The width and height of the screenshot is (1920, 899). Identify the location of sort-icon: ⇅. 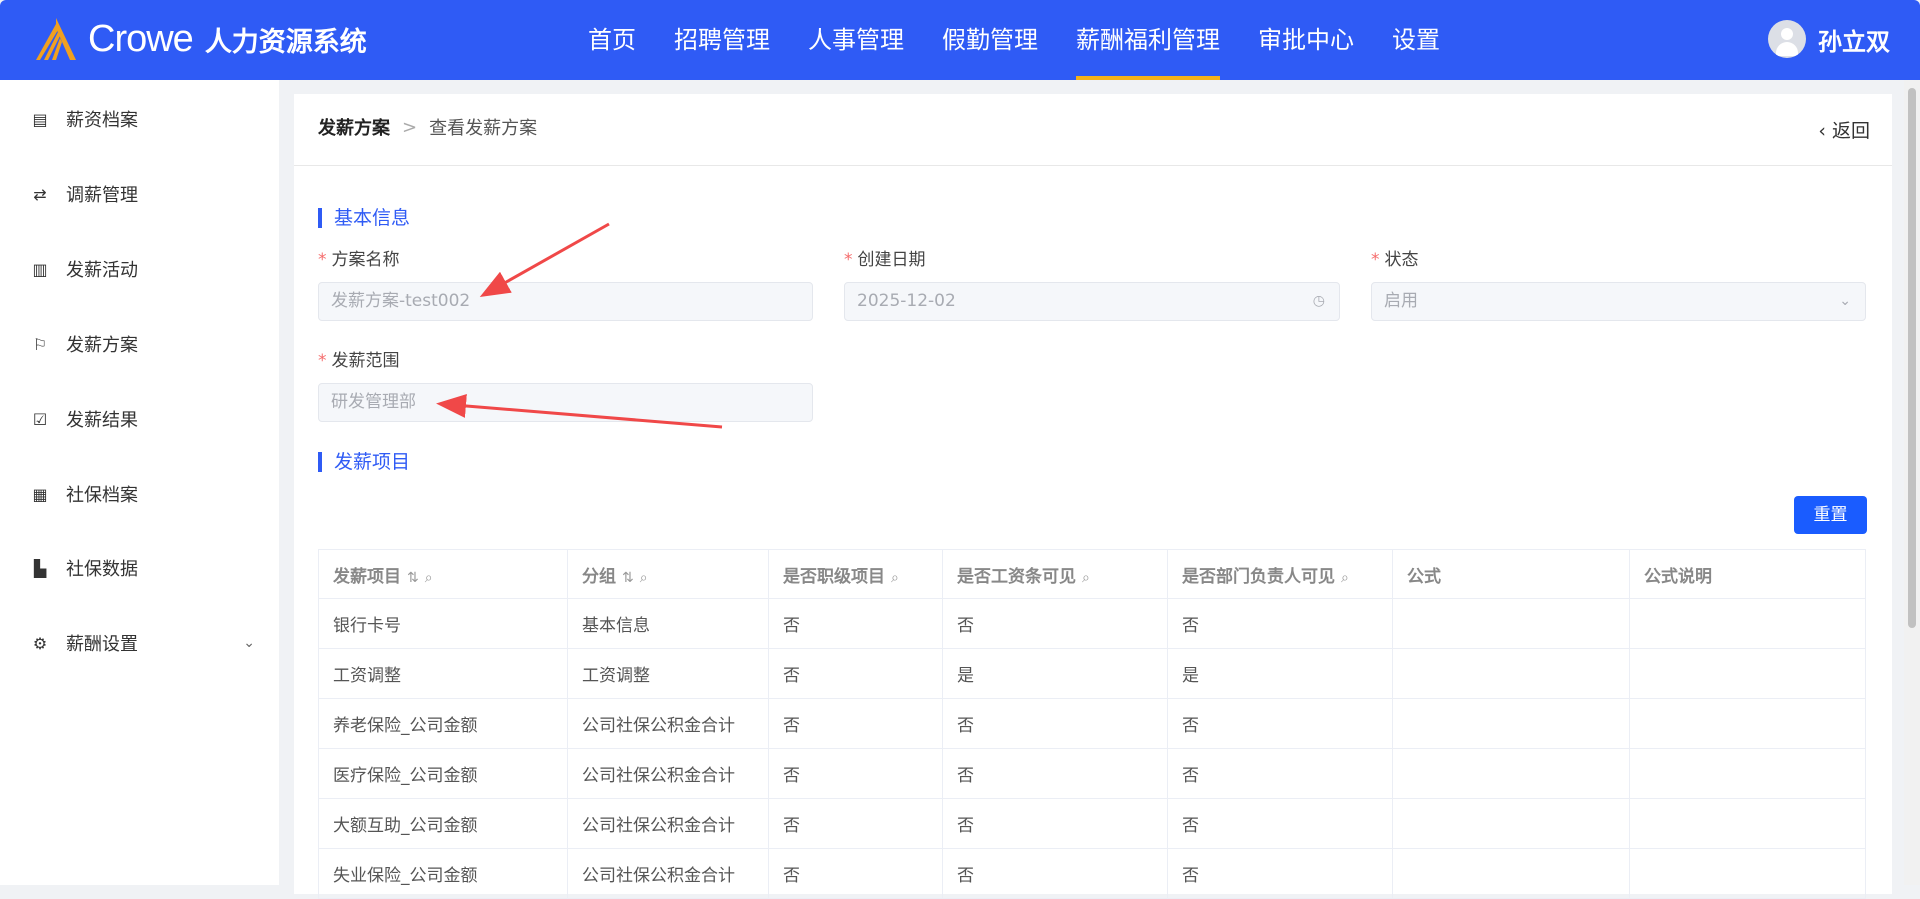
(628, 577).